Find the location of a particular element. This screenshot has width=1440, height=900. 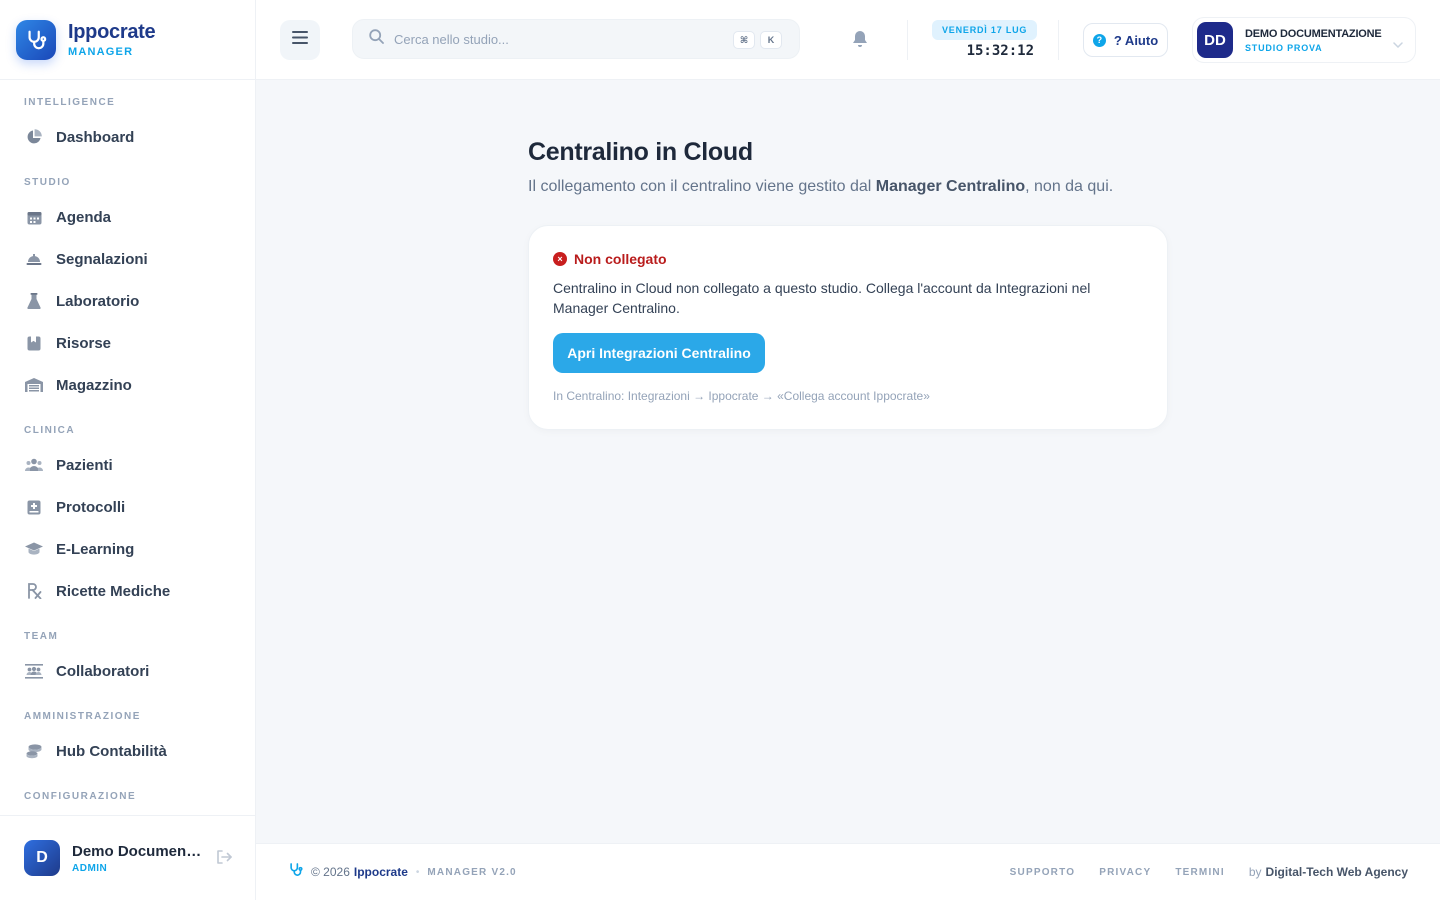

avatar: DD is located at coordinates (1215, 40).